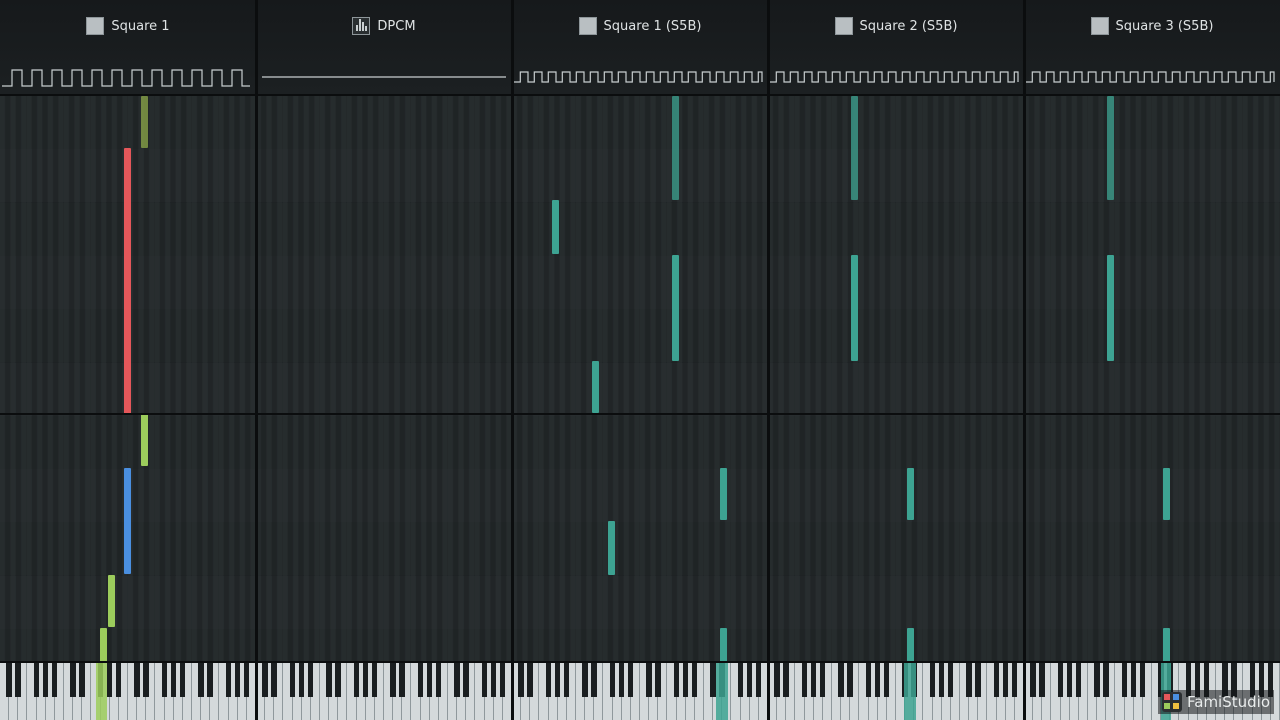 Image resolution: width=1280 pixels, height=720 pixels. I want to click on channel-title: Square 3 (S5B), so click(1152, 26).